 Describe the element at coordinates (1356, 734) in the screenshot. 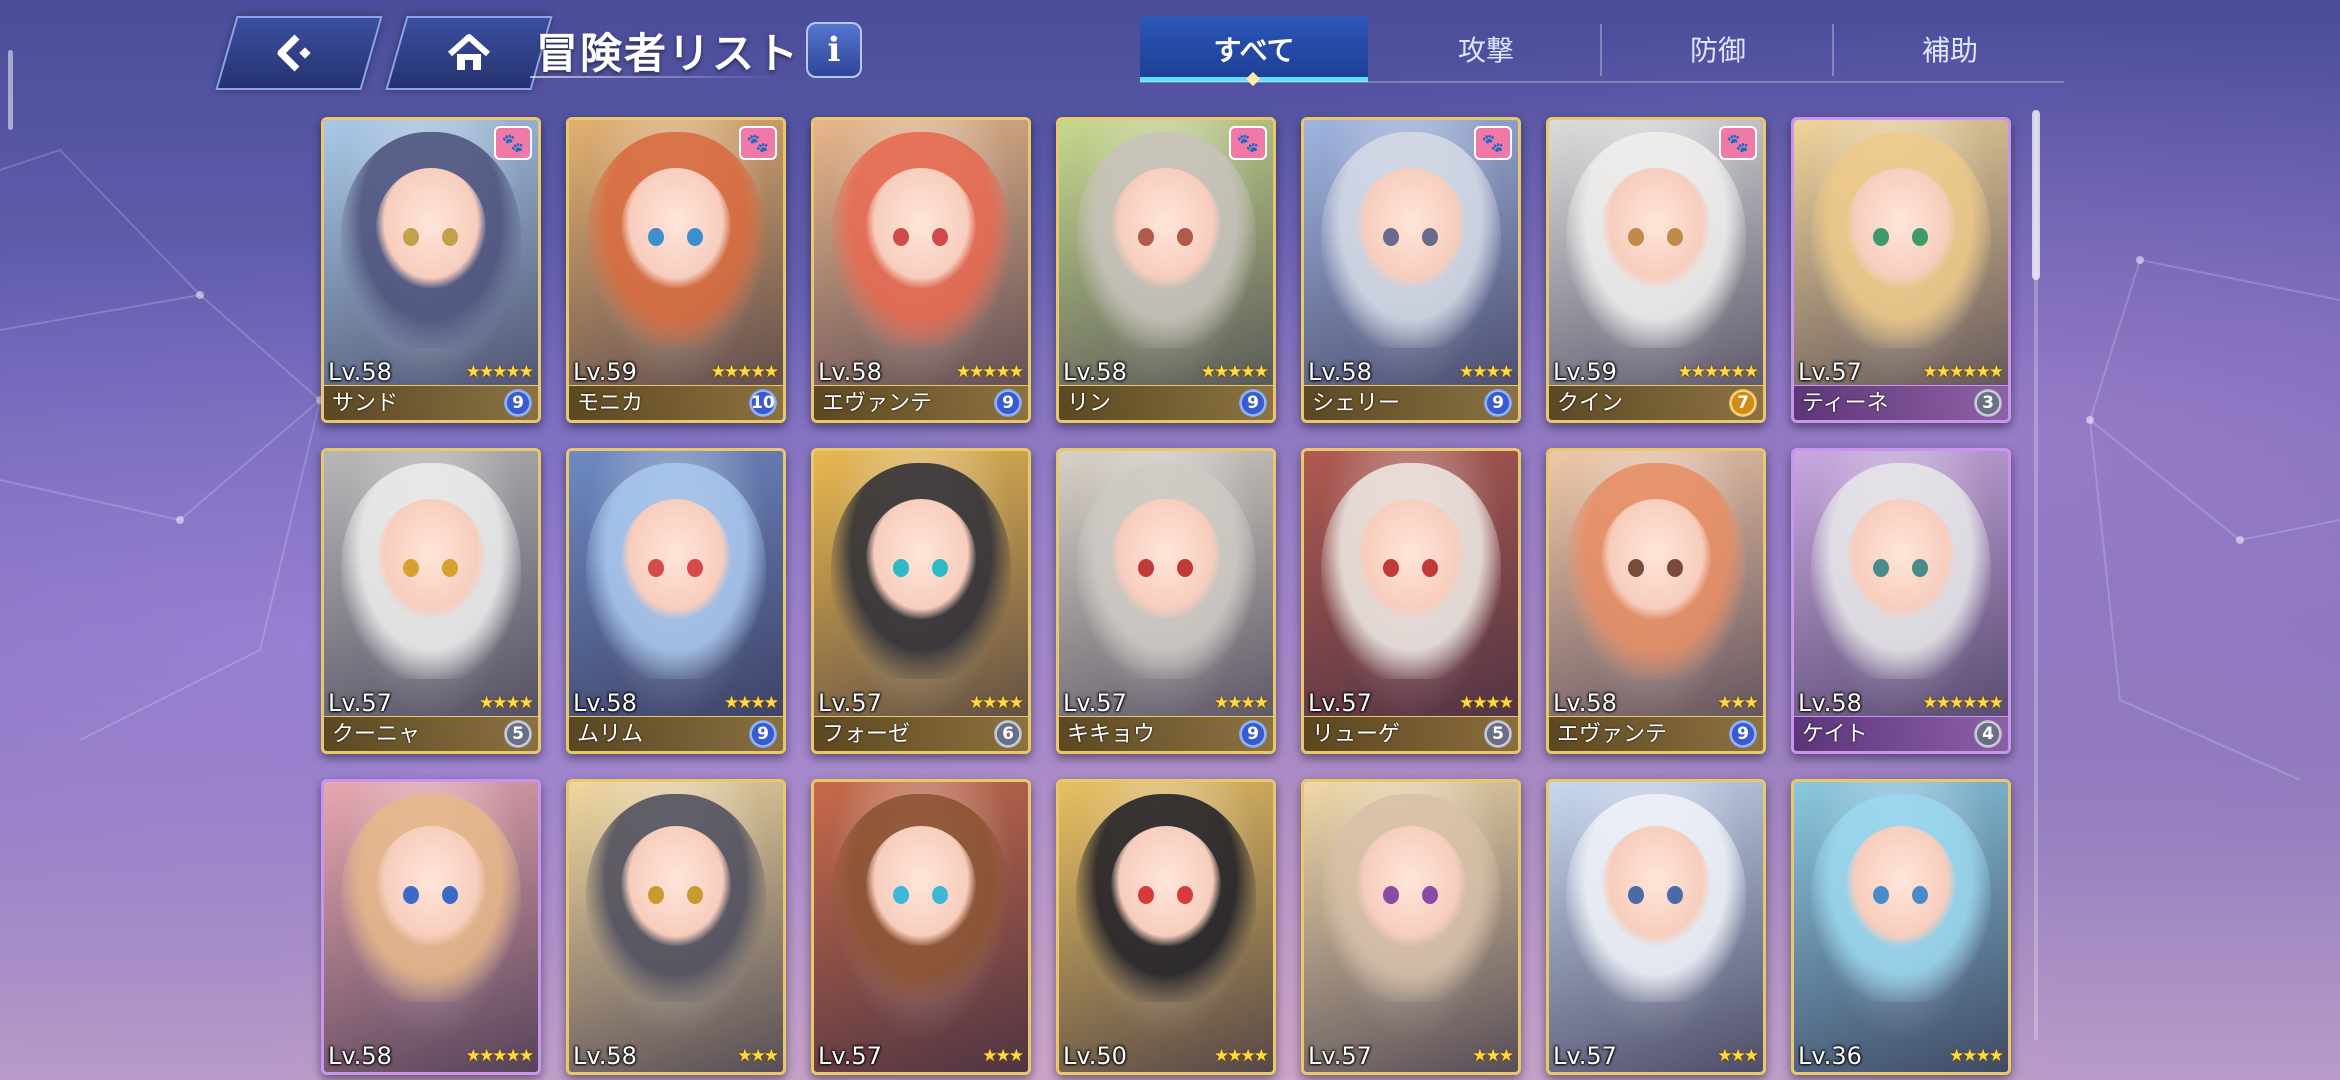

I see `character-name: リューゲ` at that location.